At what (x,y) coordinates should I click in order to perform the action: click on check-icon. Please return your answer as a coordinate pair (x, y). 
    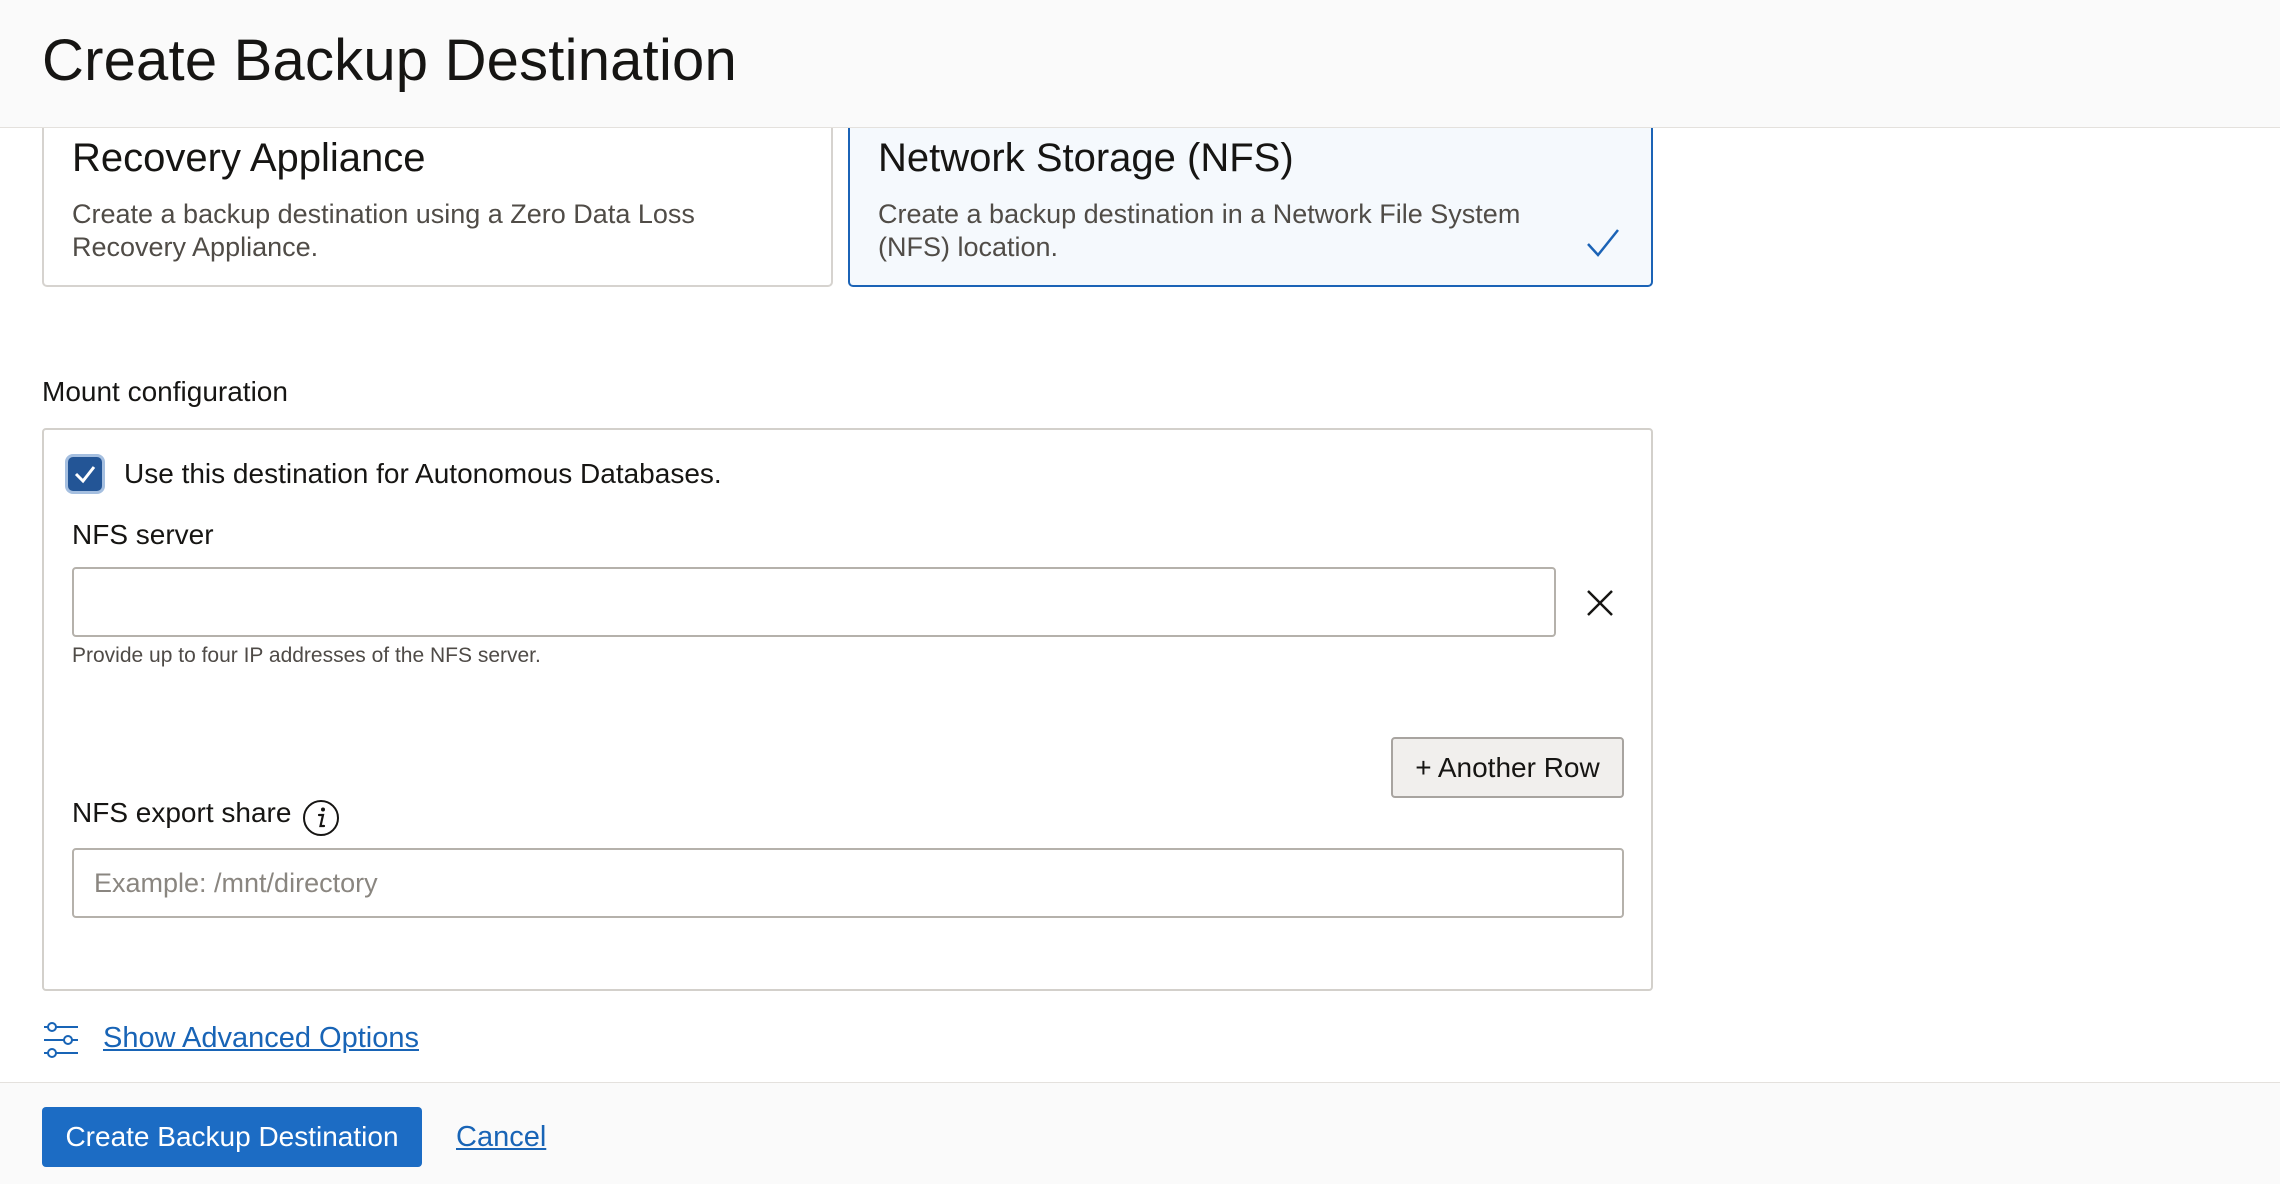
    Looking at the image, I should click on (1603, 243).